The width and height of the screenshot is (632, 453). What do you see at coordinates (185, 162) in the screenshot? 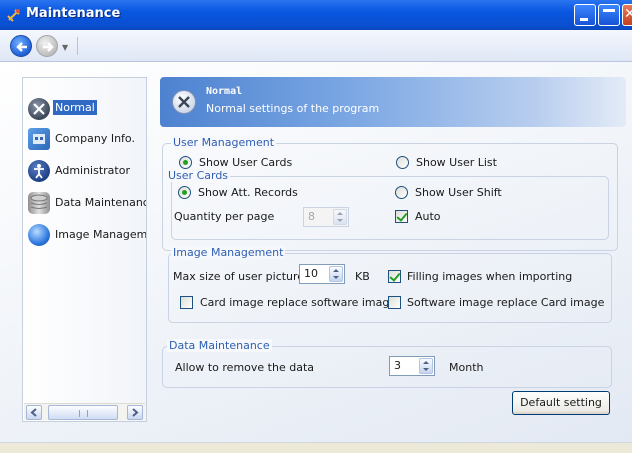
I see `show-user-cards-radio` at bounding box center [185, 162].